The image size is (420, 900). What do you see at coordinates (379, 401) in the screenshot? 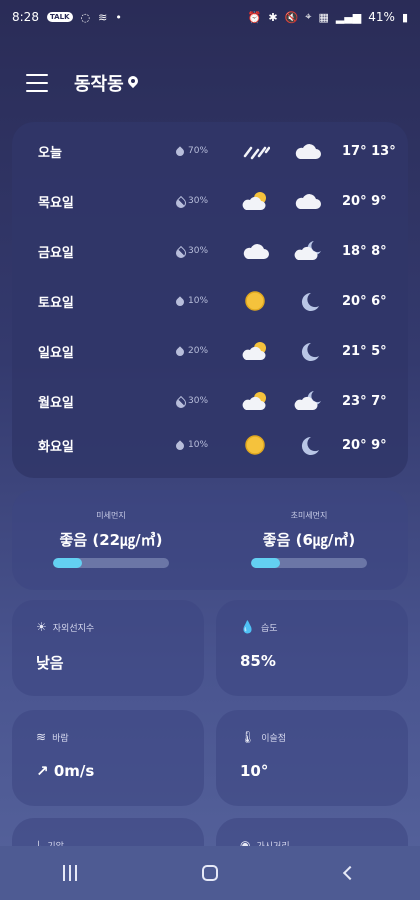
I see `low-temp: 7°` at bounding box center [379, 401].